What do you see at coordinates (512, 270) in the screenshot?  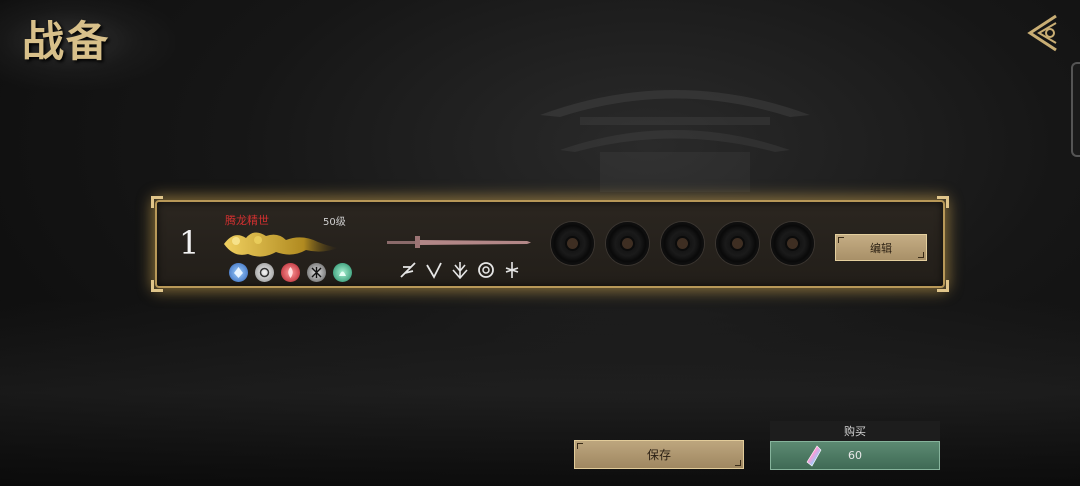 I see `thrust-move-icon` at bounding box center [512, 270].